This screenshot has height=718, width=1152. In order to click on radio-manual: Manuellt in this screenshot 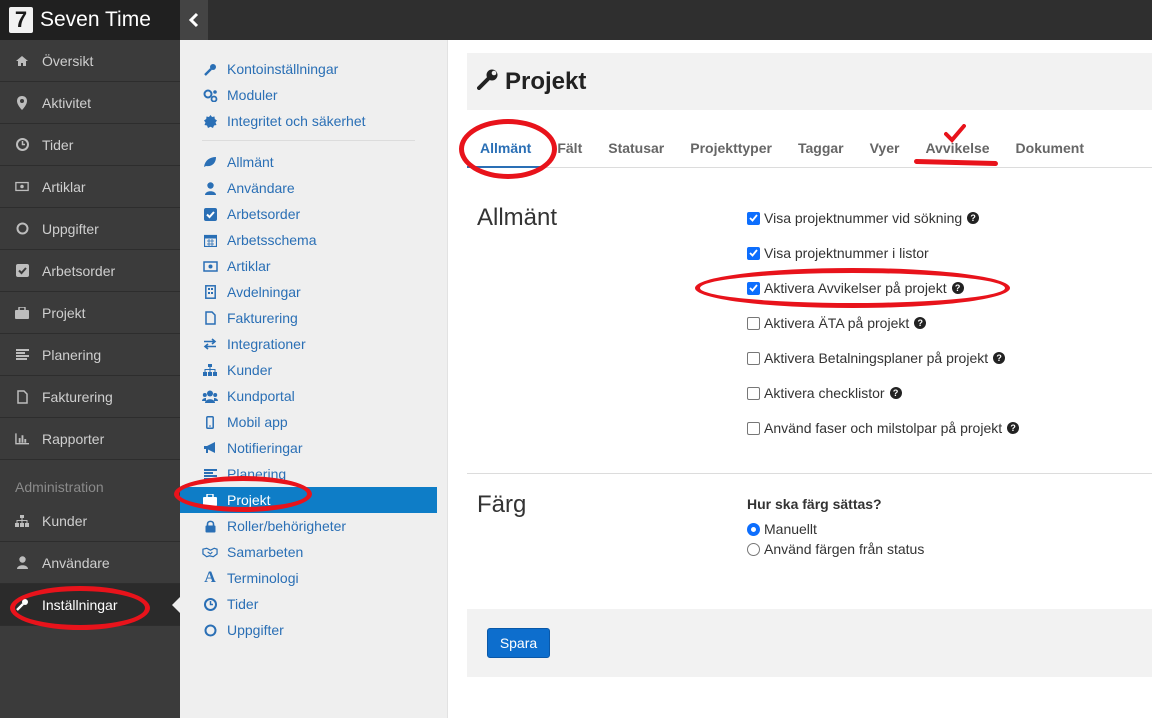, I will do `click(782, 529)`.